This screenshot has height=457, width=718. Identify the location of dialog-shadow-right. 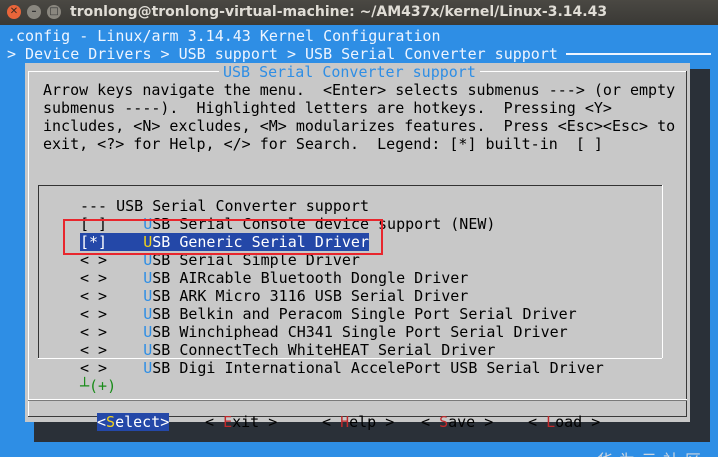
(700, 255).